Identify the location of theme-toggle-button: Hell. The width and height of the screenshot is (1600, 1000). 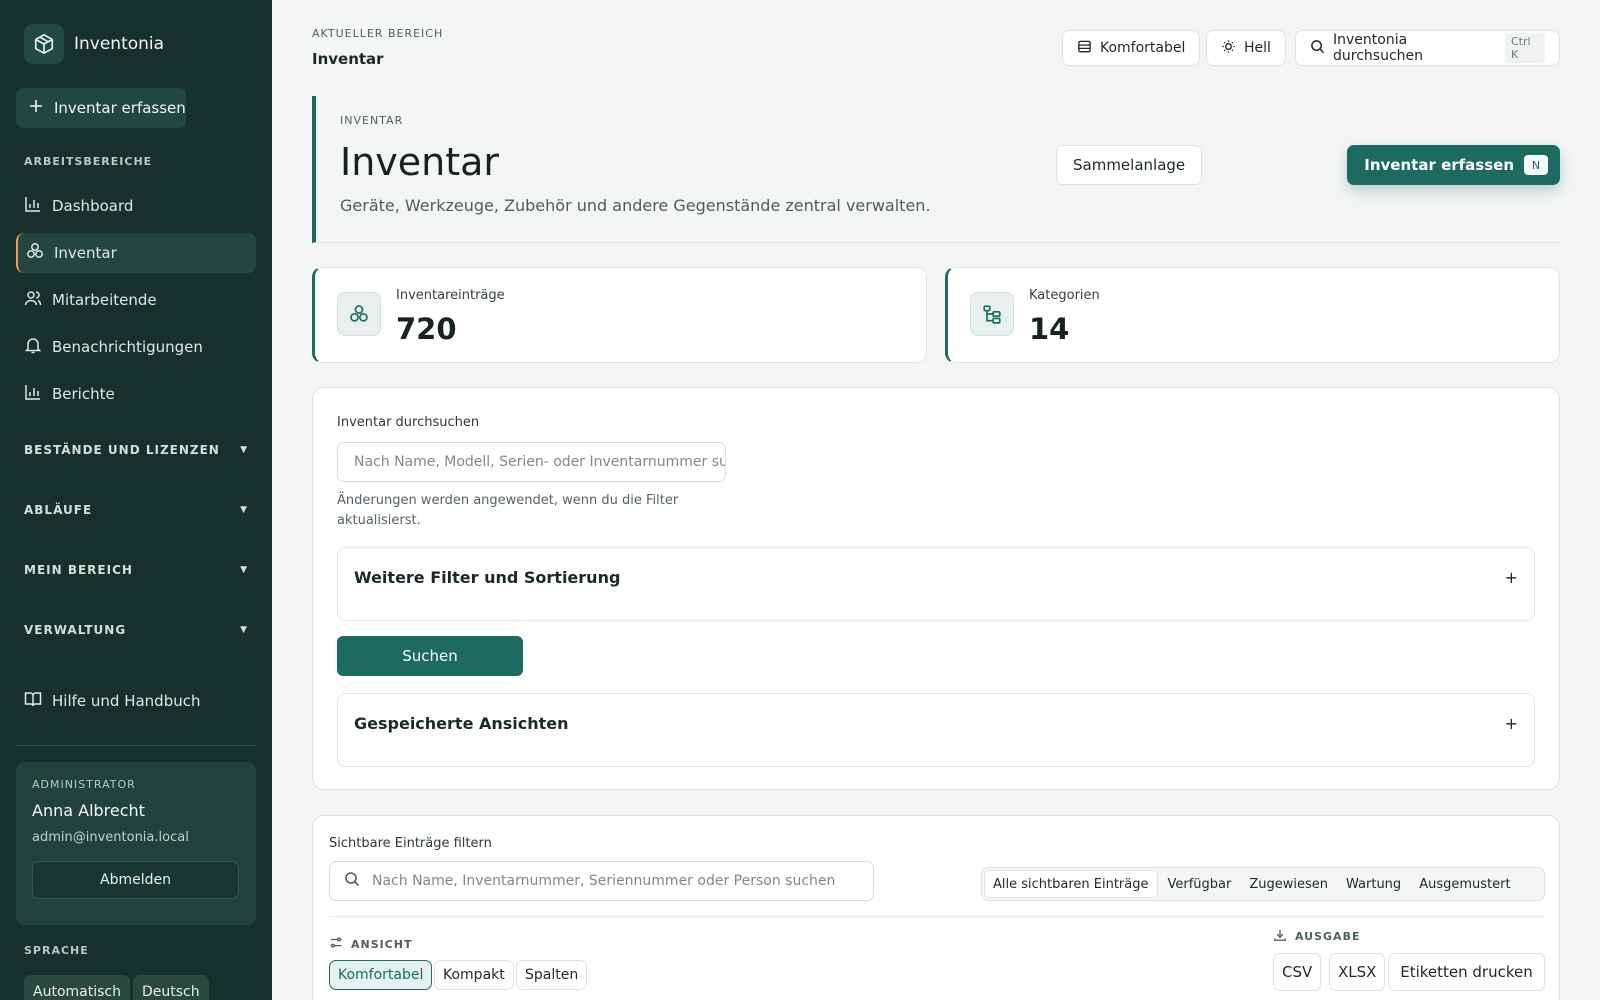
(1246, 48).